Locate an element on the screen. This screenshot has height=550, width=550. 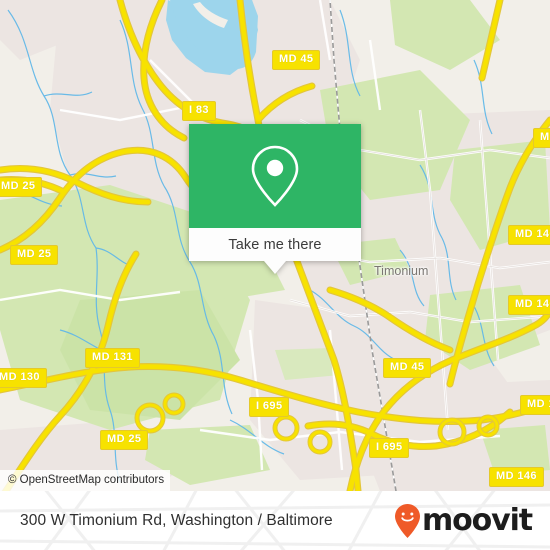
road-shield: MD is located at coordinates (541, 138).